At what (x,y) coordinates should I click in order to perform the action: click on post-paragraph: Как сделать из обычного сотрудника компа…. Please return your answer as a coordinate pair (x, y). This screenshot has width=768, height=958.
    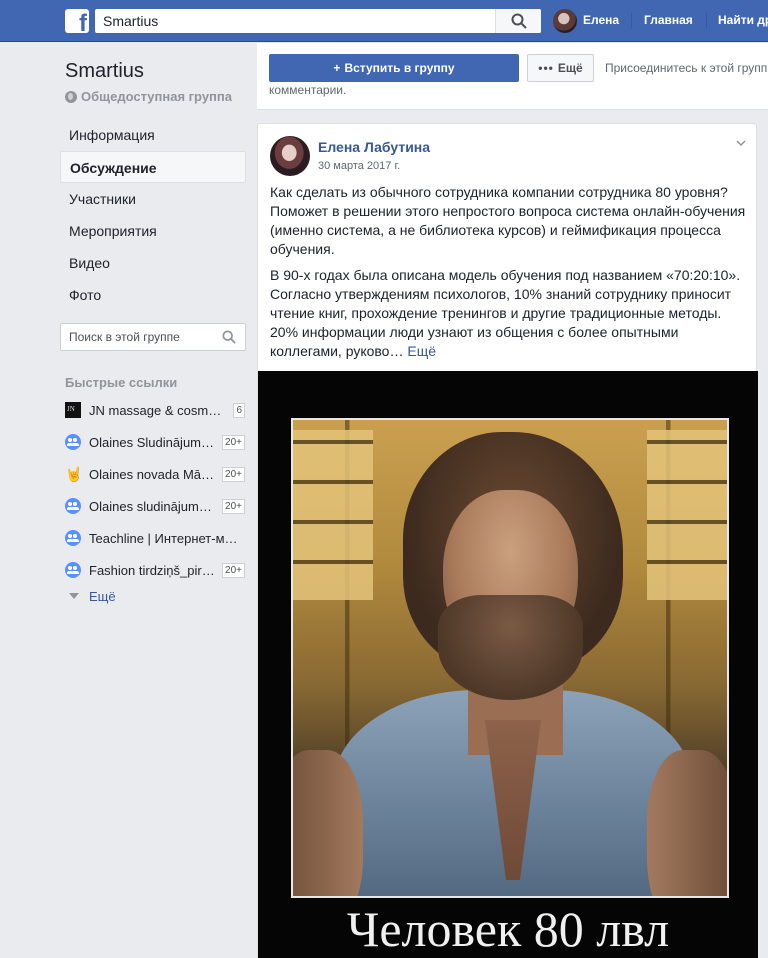
    Looking at the image, I should click on (508, 220).